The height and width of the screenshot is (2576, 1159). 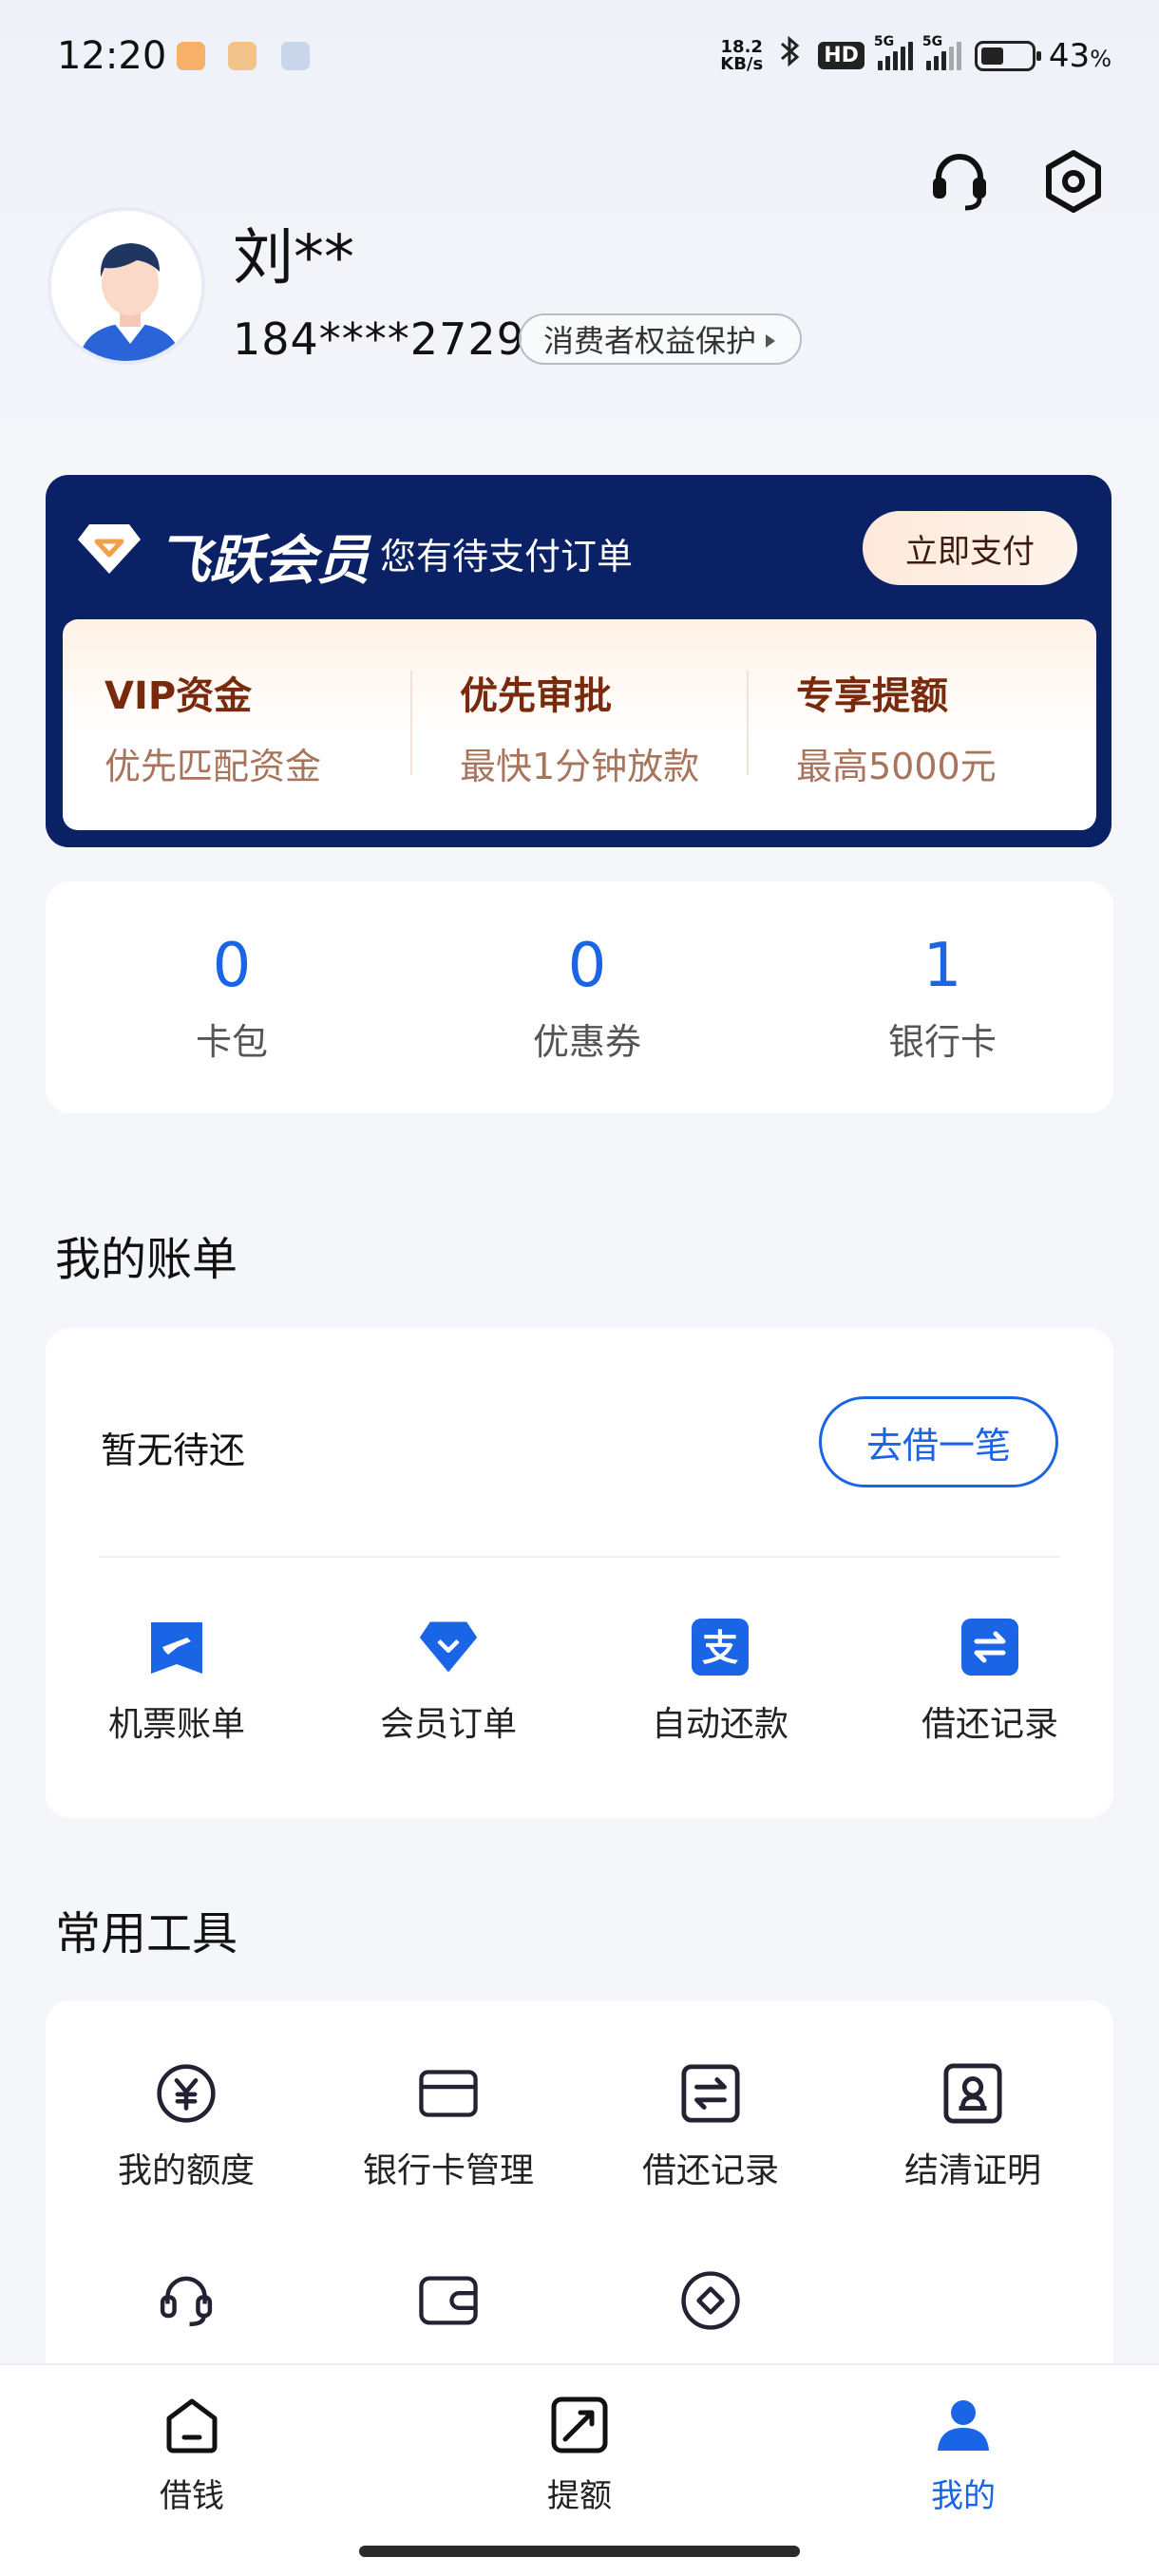 I want to click on battery-icon, so click(x=1007, y=55).